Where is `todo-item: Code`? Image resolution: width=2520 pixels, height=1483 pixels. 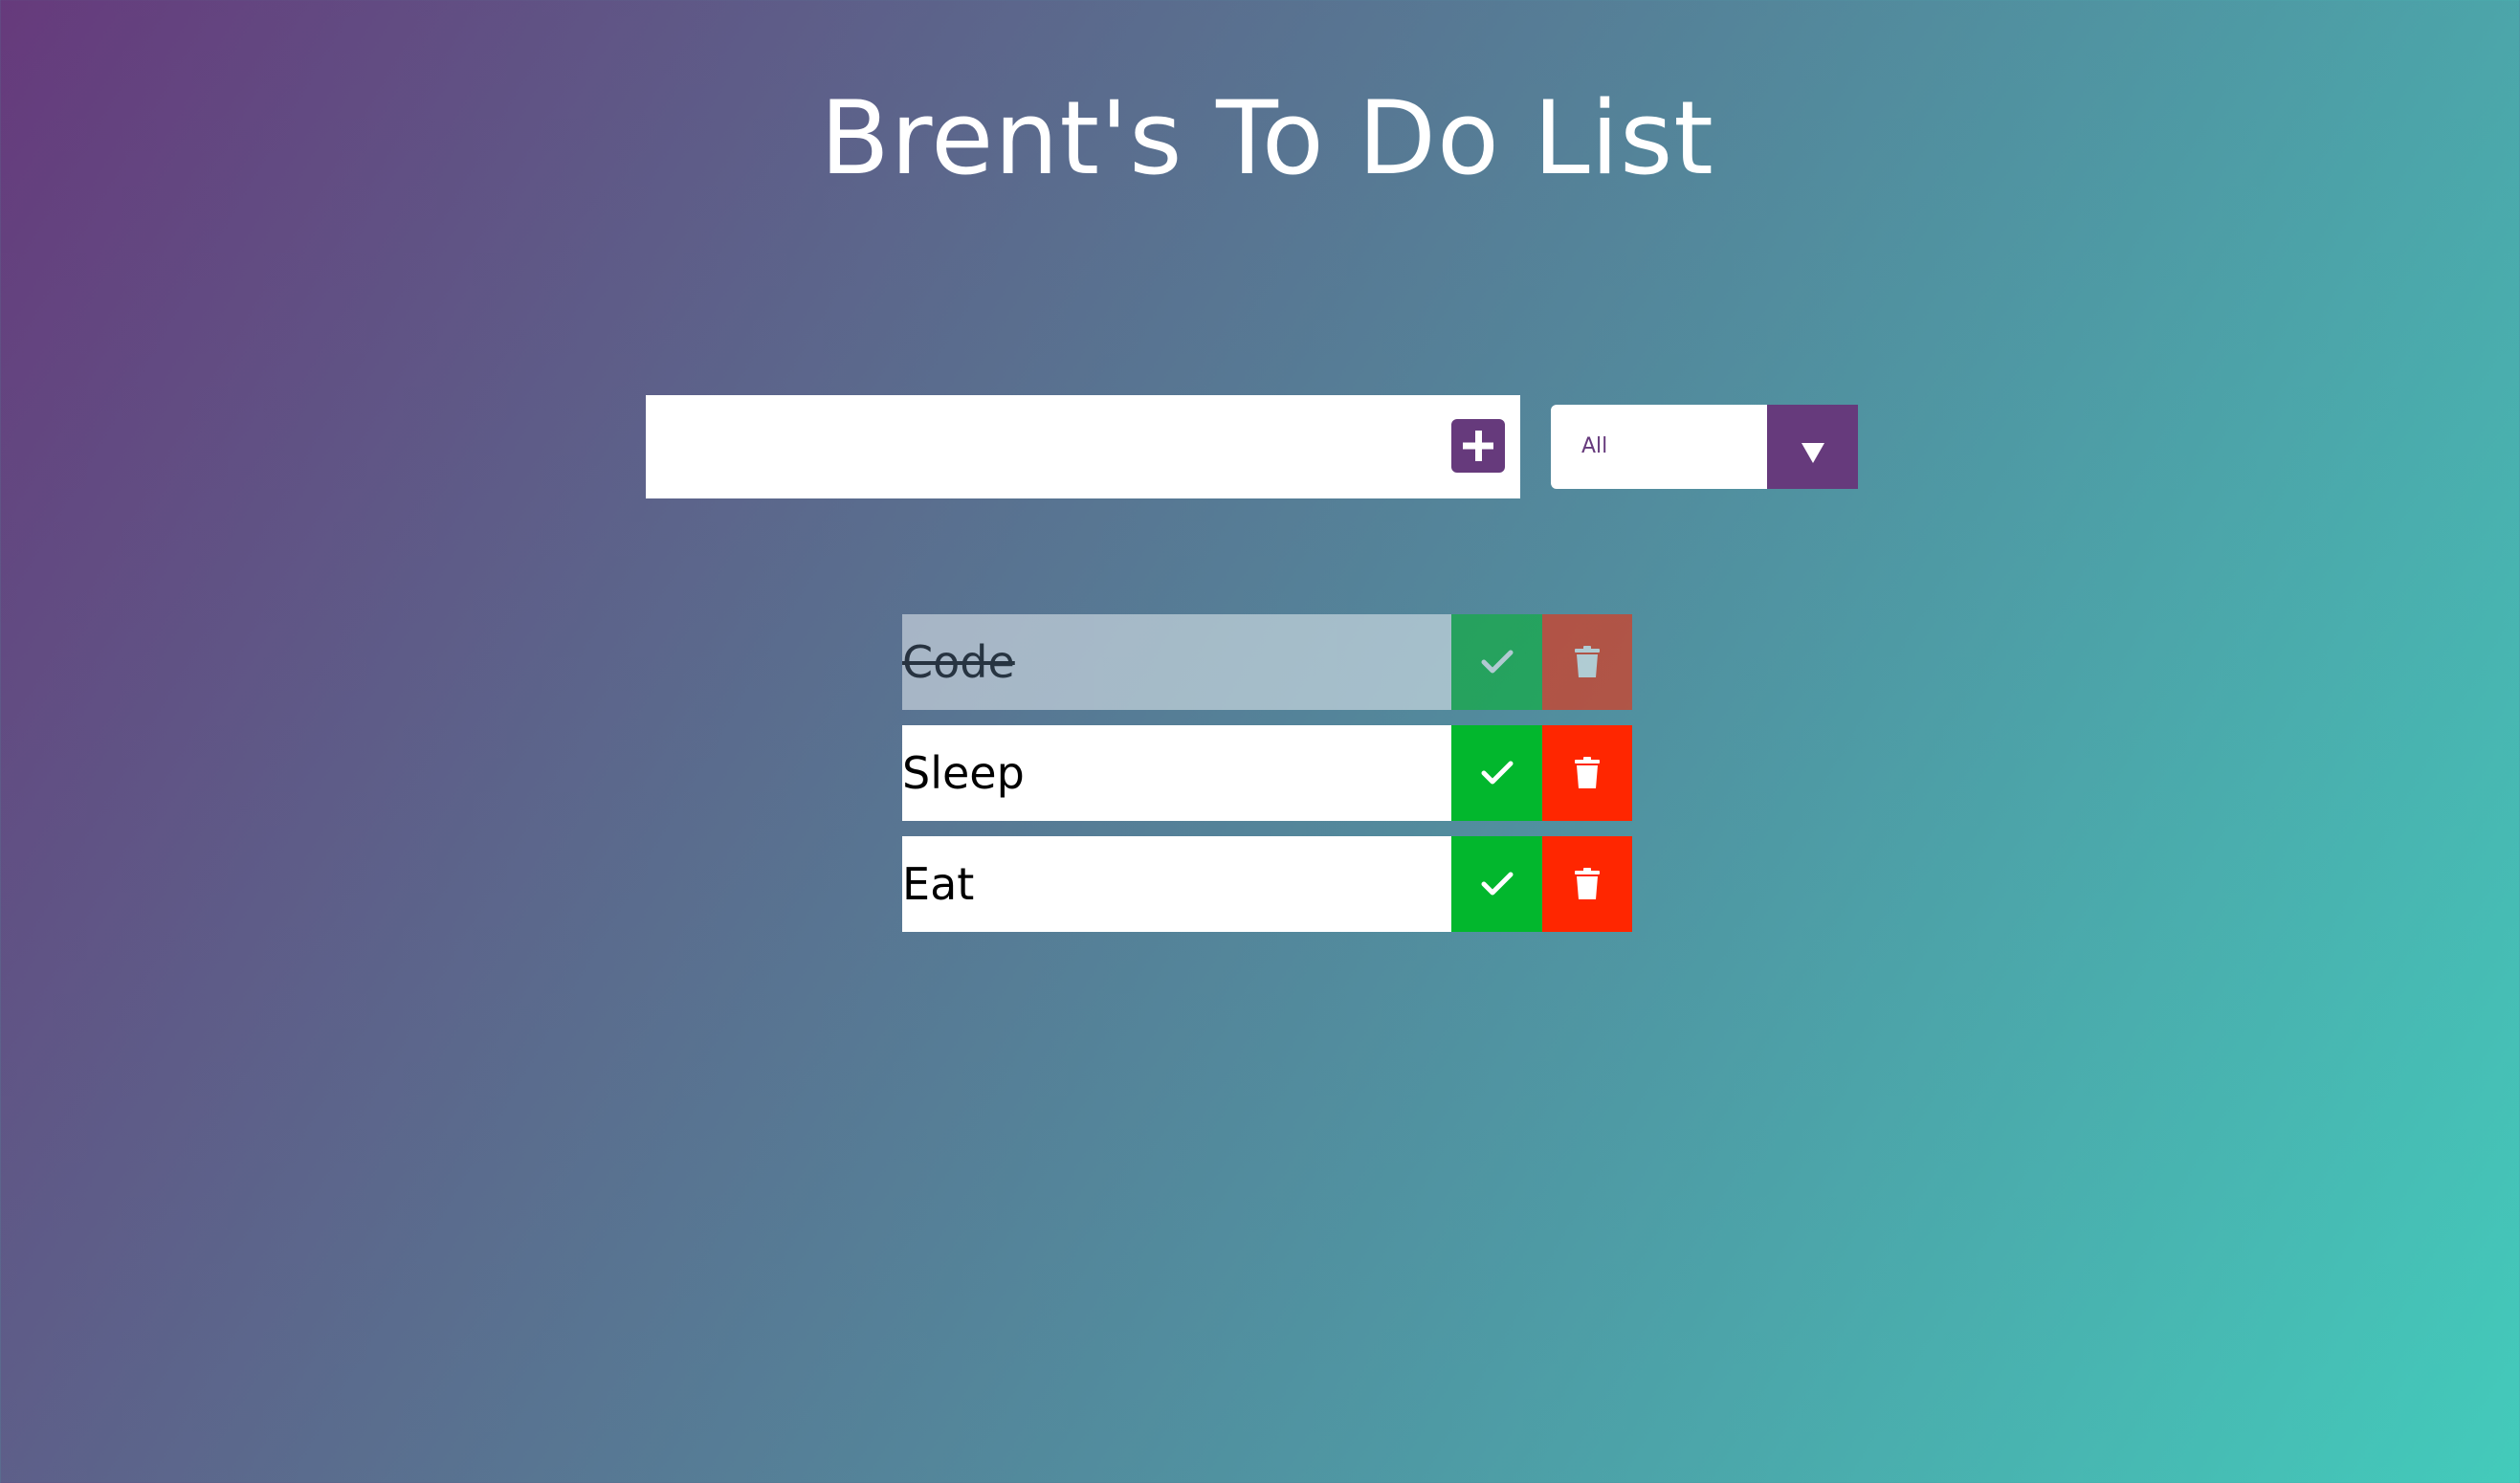 todo-item: Code is located at coordinates (1267, 662).